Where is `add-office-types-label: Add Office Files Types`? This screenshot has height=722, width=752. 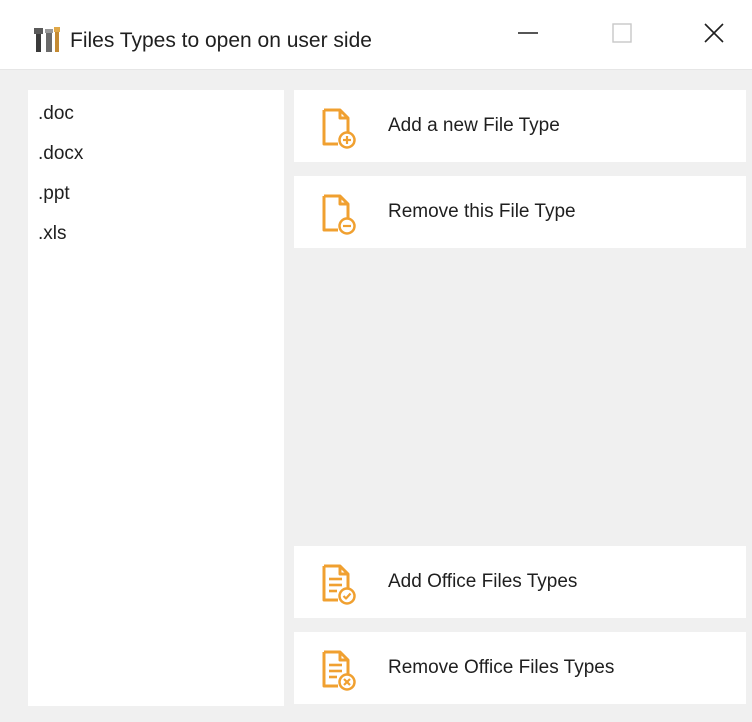
add-office-types-label: Add Office Files Types is located at coordinates (483, 581).